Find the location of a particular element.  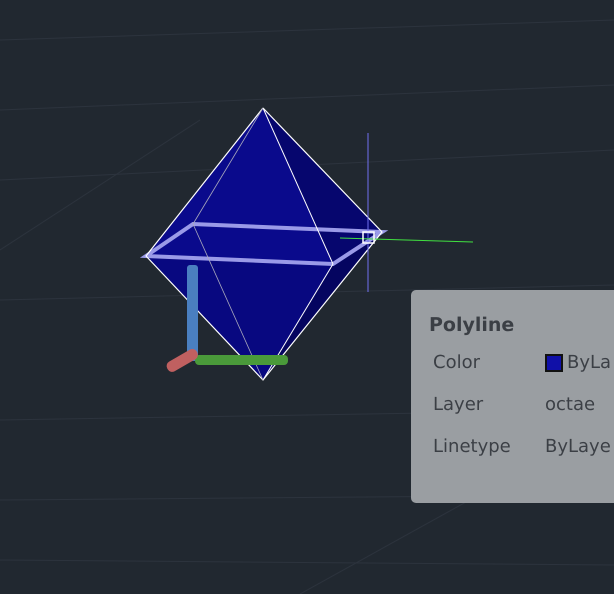

property-label: Layer is located at coordinates (458, 405).